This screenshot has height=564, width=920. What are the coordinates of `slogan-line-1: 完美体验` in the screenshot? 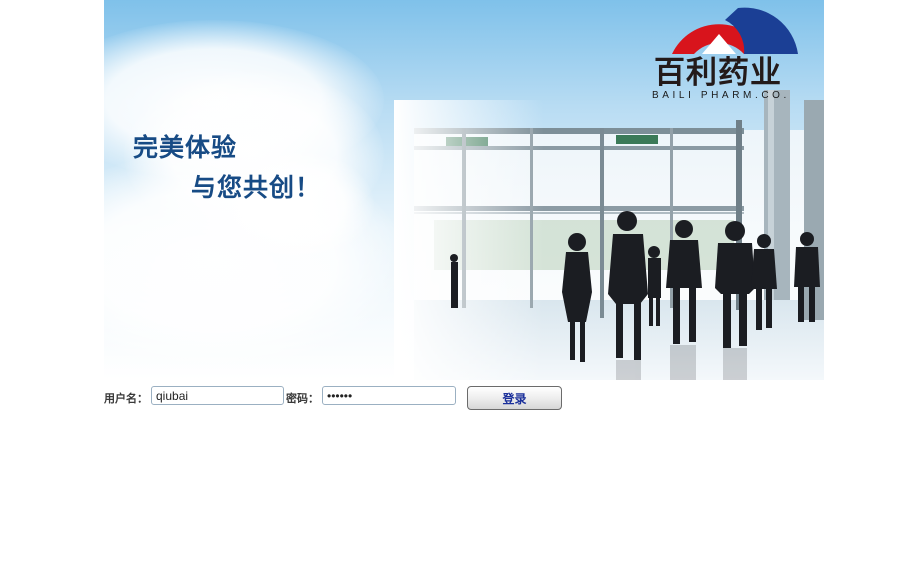 It's located at (185, 147).